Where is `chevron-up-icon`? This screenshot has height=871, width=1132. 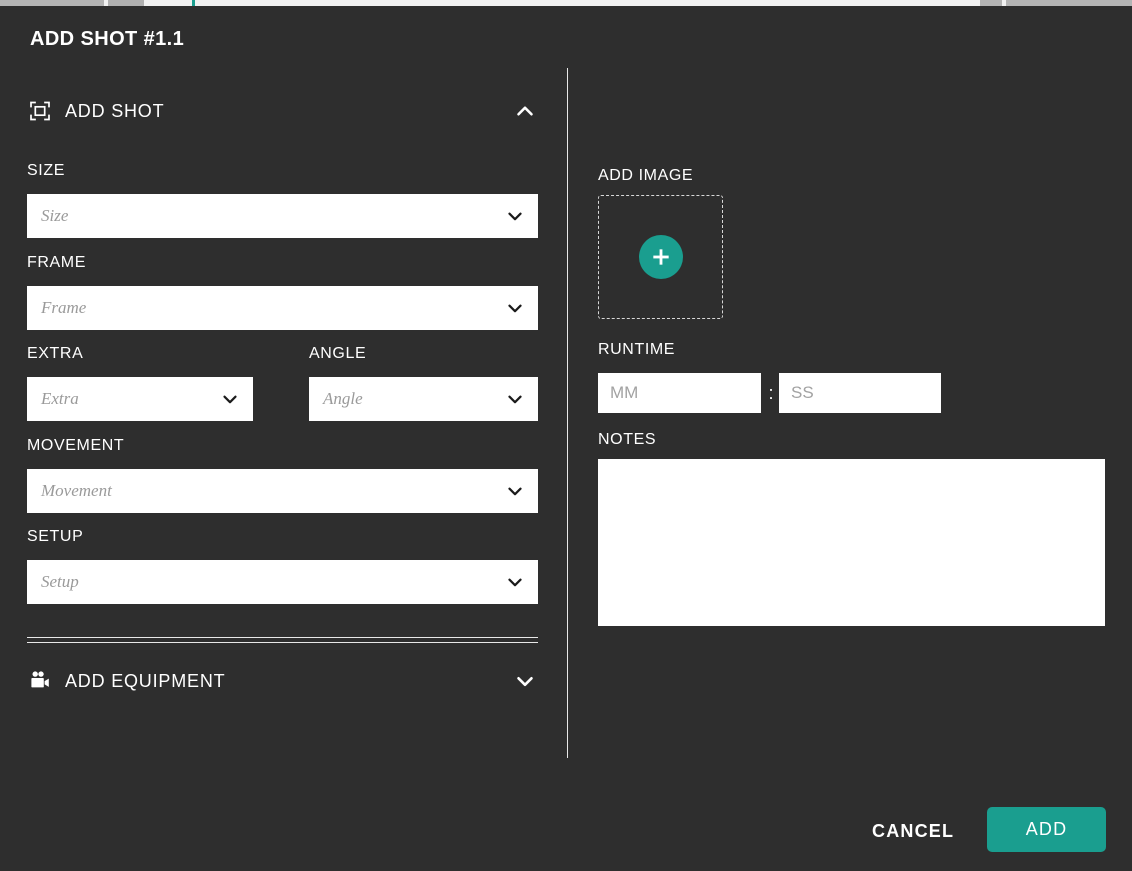
chevron-up-icon is located at coordinates (525, 111).